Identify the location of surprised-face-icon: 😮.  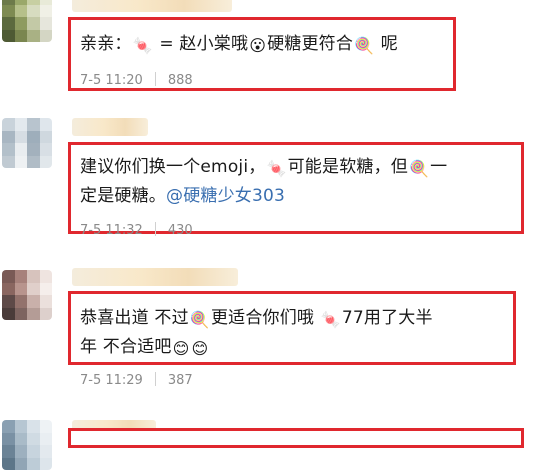
(258, 45).